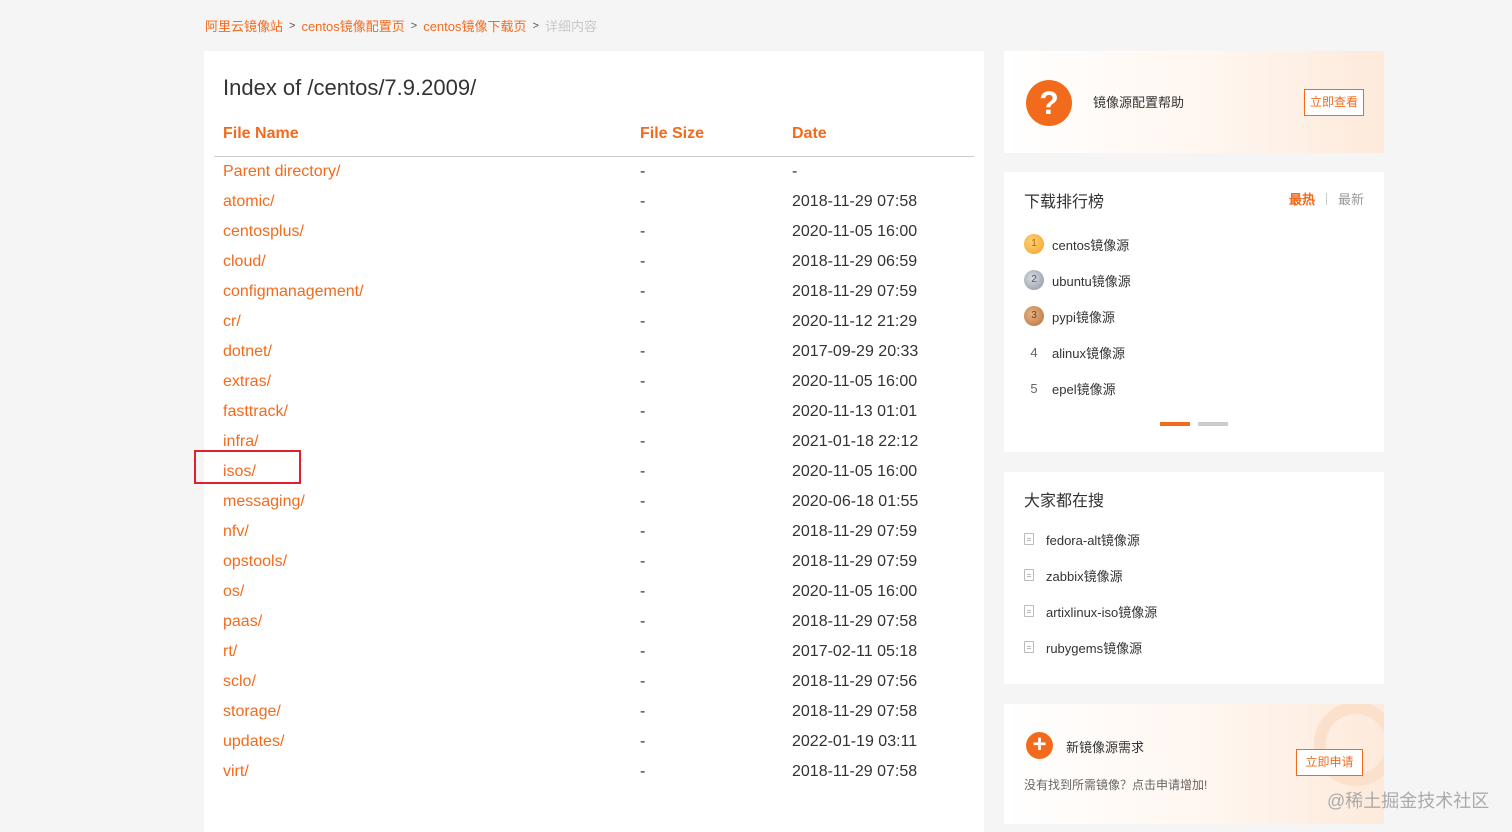  I want to click on directory-link: sclo/, so click(239, 682).